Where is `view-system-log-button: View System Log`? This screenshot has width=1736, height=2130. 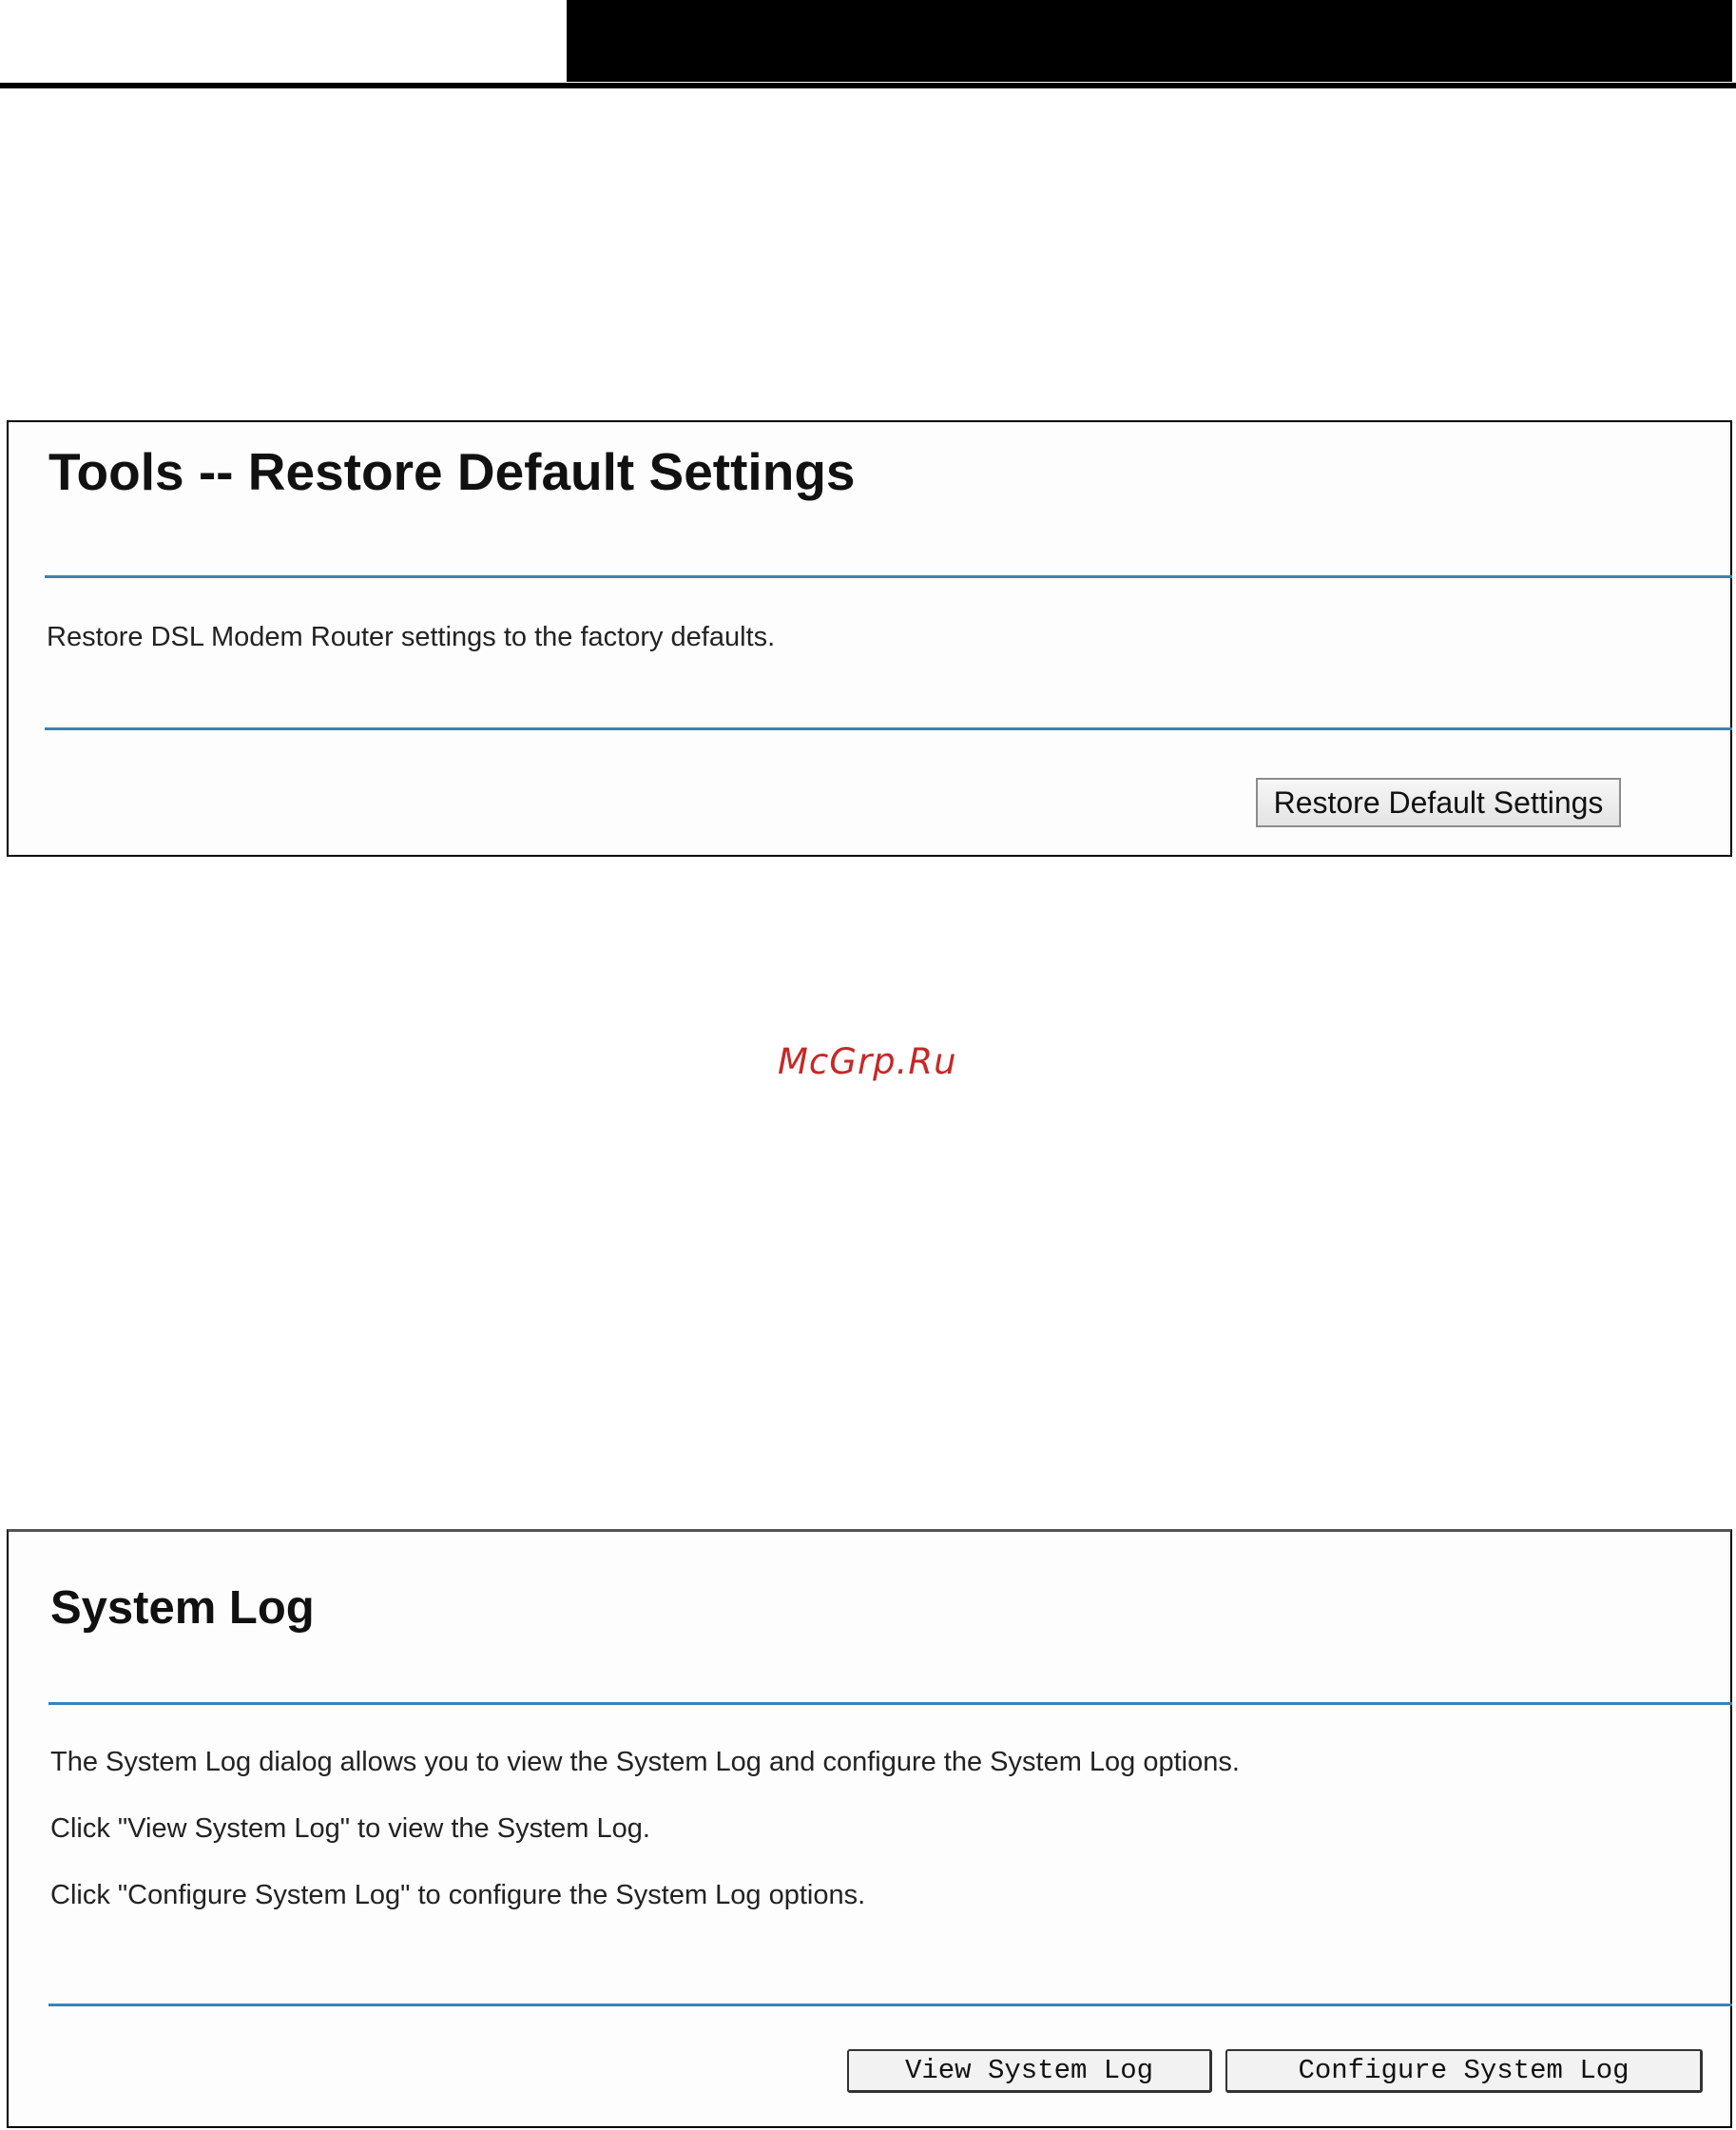
view-system-log-button: View System Log is located at coordinates (1030, 2071).